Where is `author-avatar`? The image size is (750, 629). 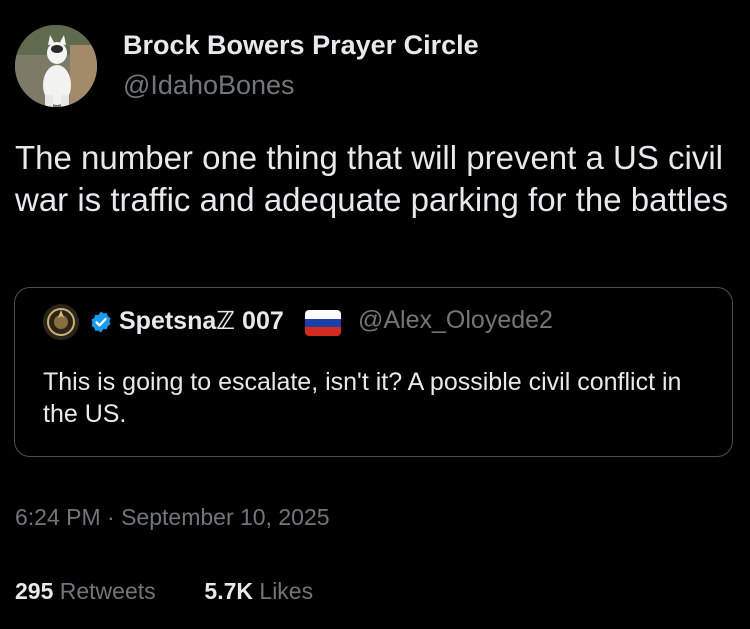
author-avatar is located at coordinates (56, 66).